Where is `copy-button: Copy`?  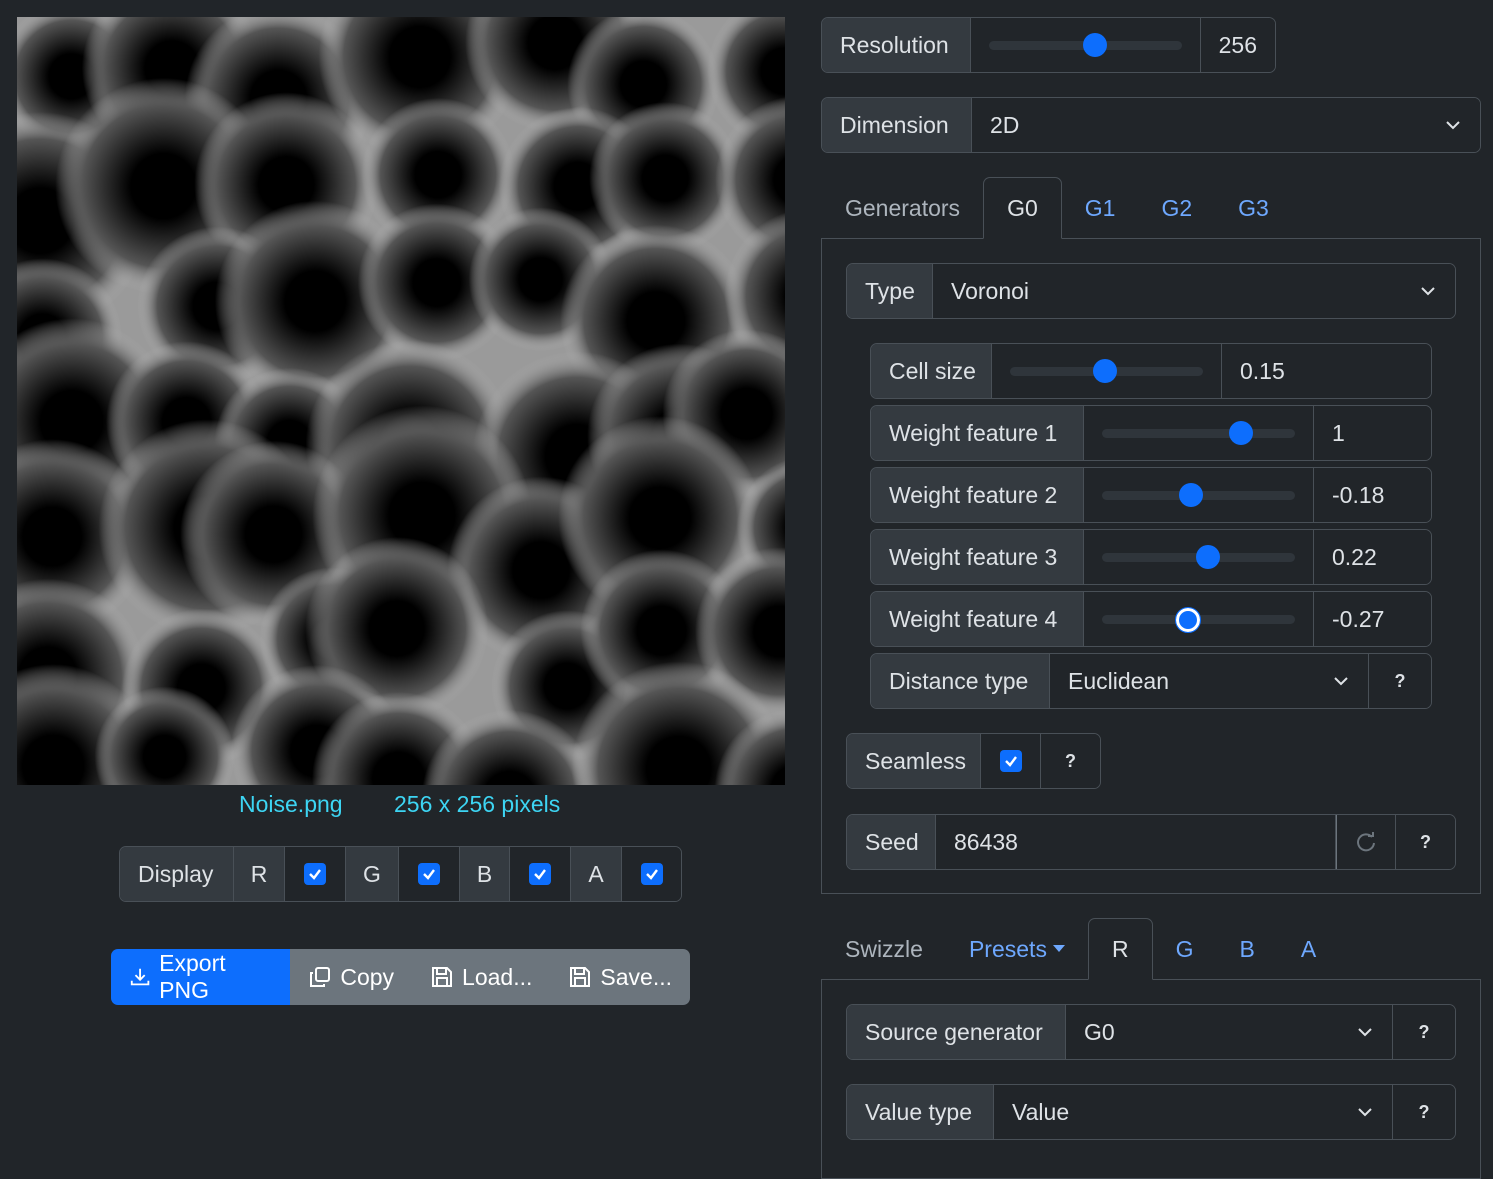 copy-button: Copy is located at coordinates (351, 977).